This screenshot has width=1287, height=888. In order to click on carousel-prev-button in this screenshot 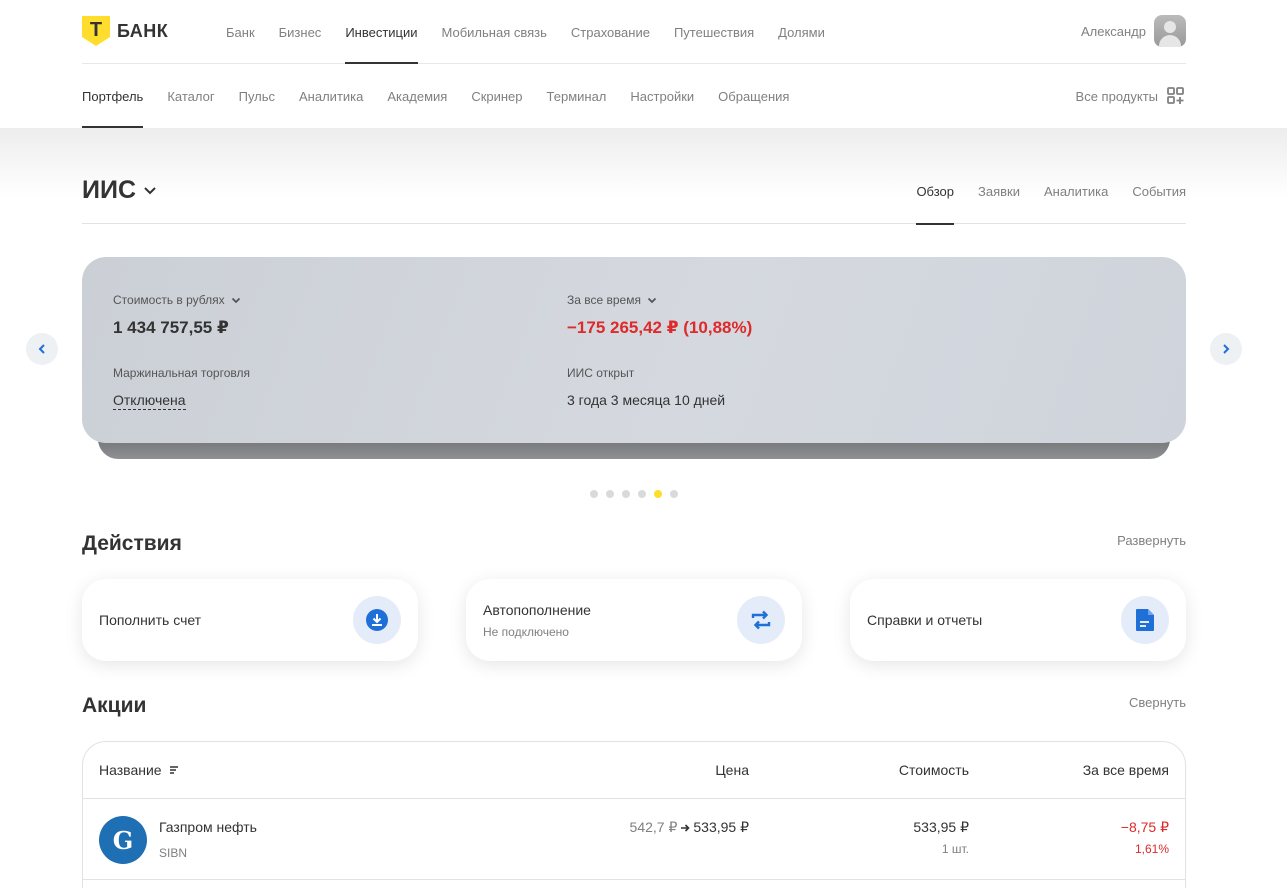, I will do `click(42, 349)`.